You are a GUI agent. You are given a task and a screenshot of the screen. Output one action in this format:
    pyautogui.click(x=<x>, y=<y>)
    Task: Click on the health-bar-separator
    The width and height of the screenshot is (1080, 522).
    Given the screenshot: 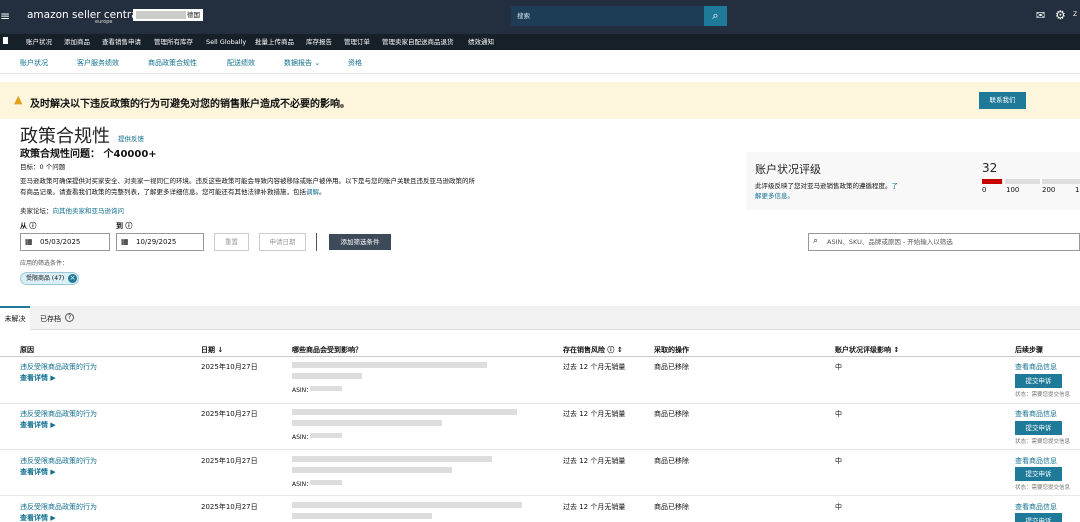 What is the action you would take?
    pyautogui.click(x=1004, y=181)
    